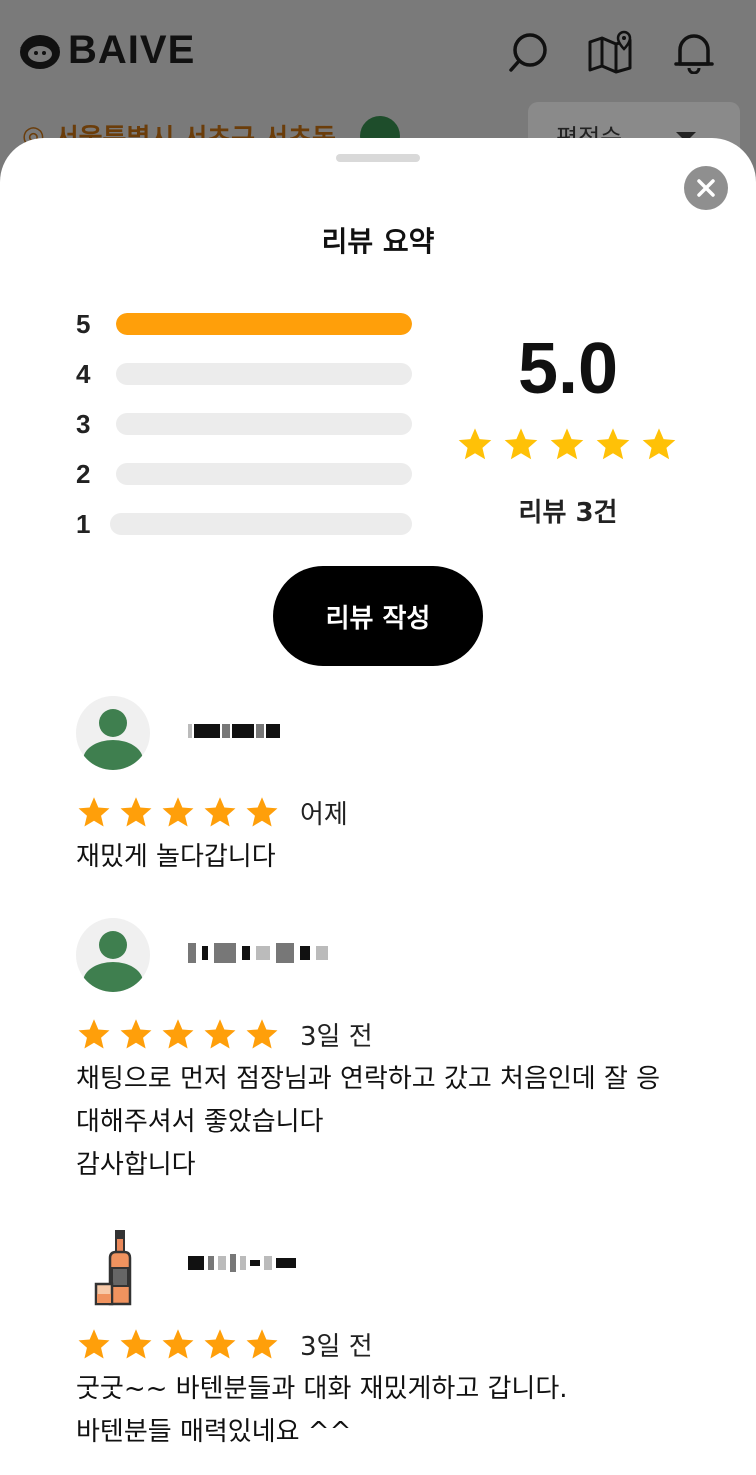 Image resolution: width=756 pixels, height=1475 pixels. Describe the element at coordinates (132, 49) in the screenshot. I see `brand-name: BAIVE` at that location.